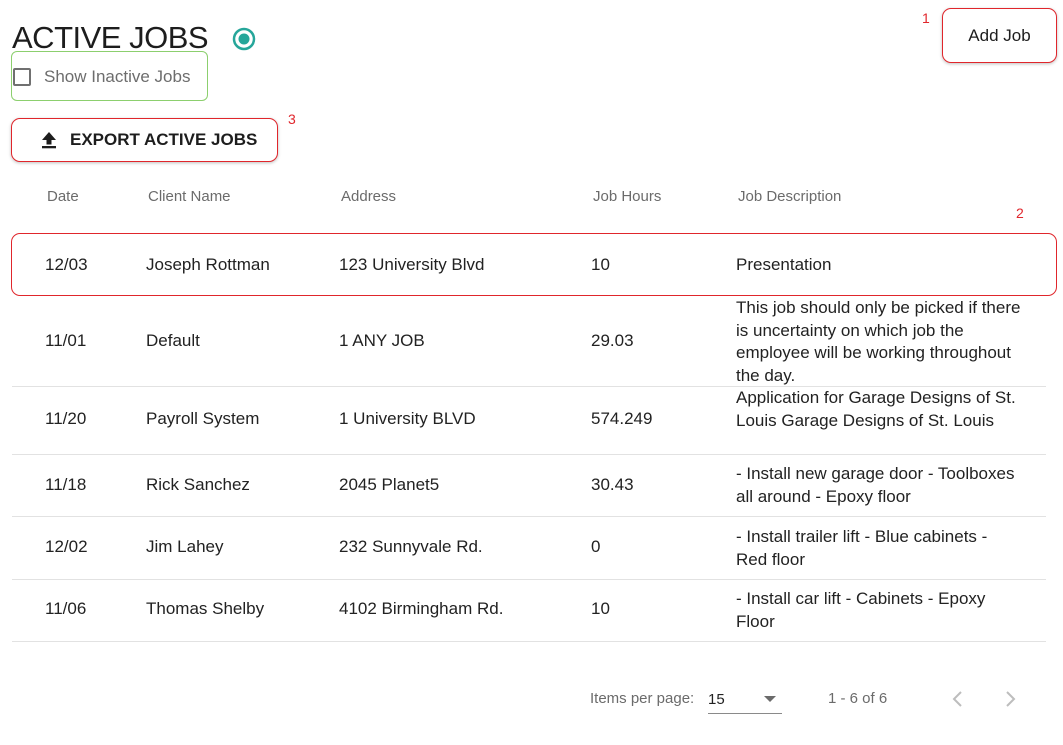 This screenshot has width=1063, height=745. I want to click on cell-job-hours: 0, so click(596, 546).